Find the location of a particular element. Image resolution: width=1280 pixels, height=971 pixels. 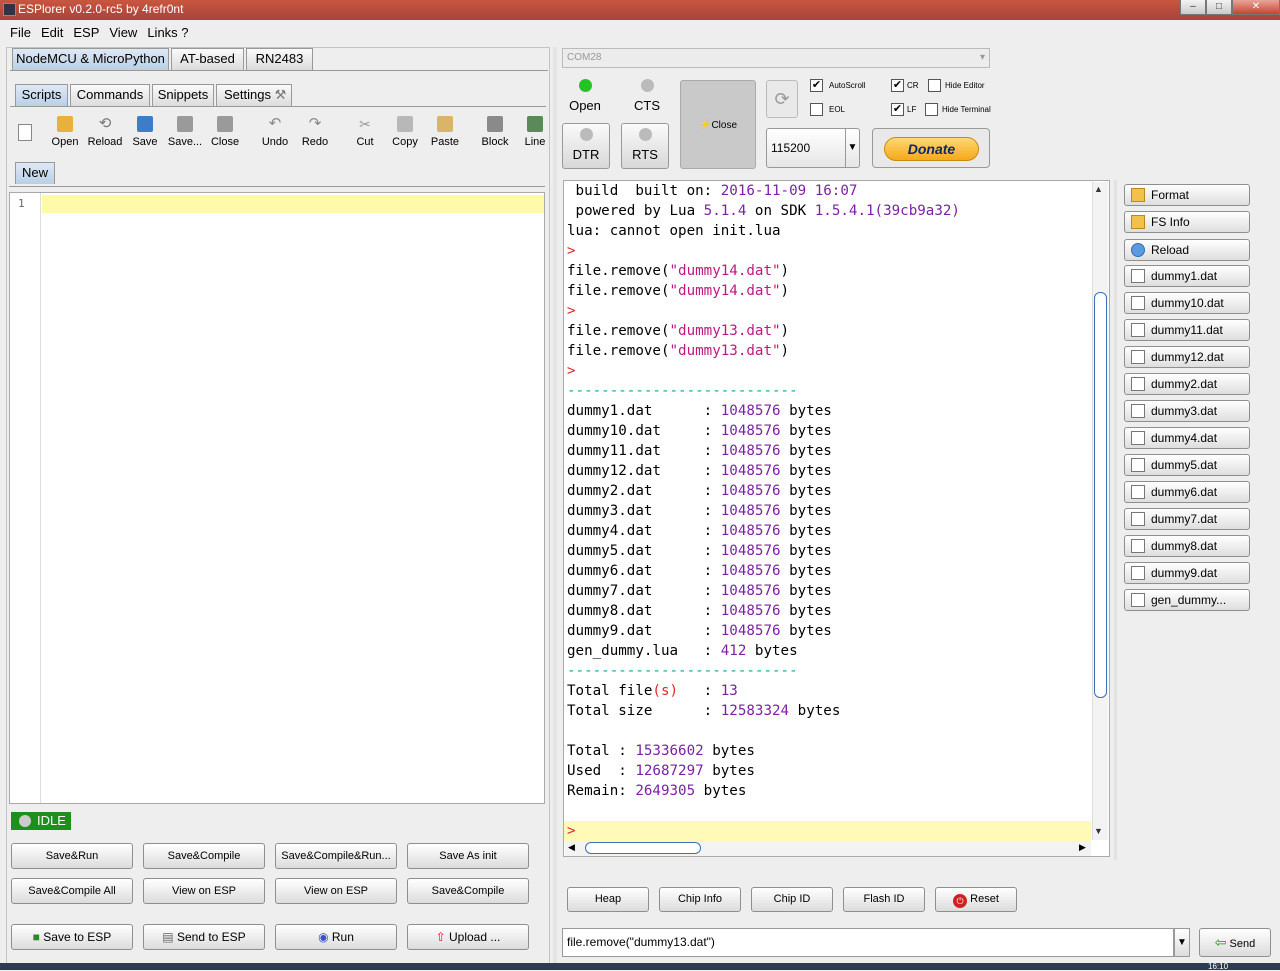

hide-terminal-checkbox is located at coordinates (931, 109).